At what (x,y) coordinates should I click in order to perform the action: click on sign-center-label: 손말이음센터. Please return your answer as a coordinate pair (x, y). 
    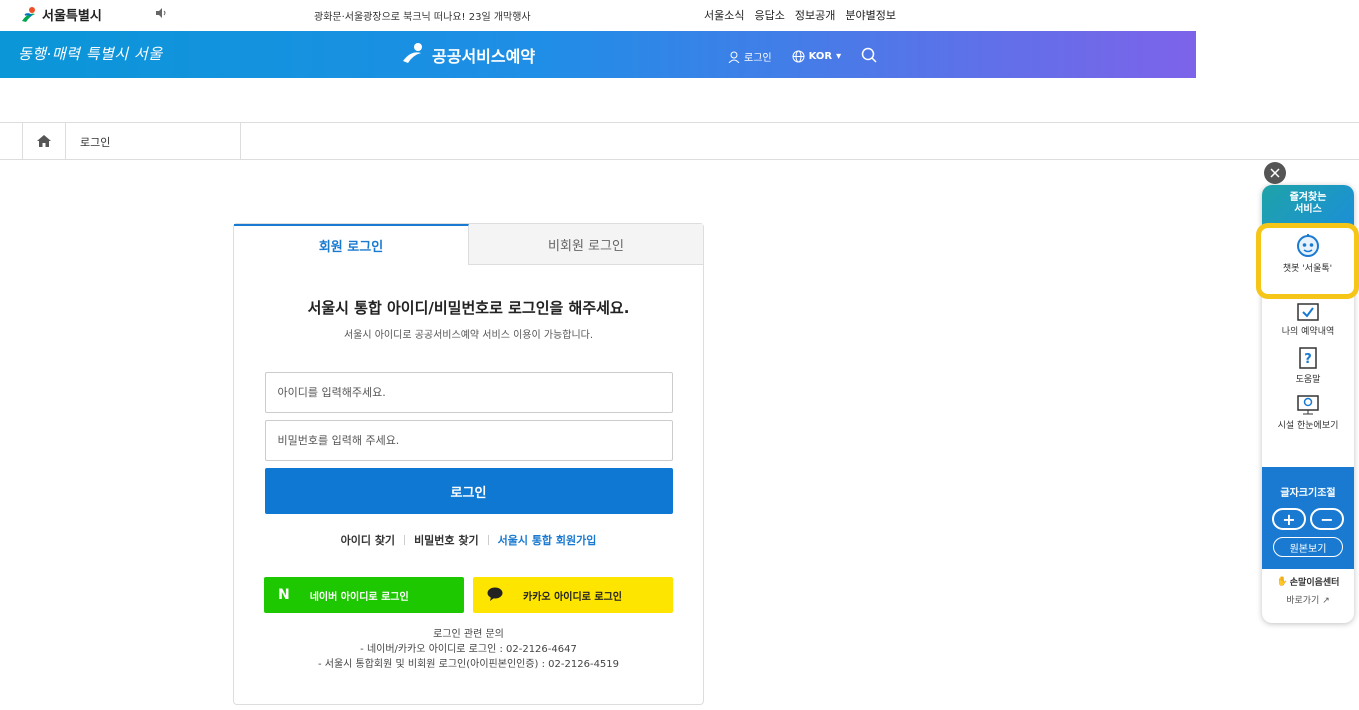
    Looking at the image, I should click on (1314, 583).